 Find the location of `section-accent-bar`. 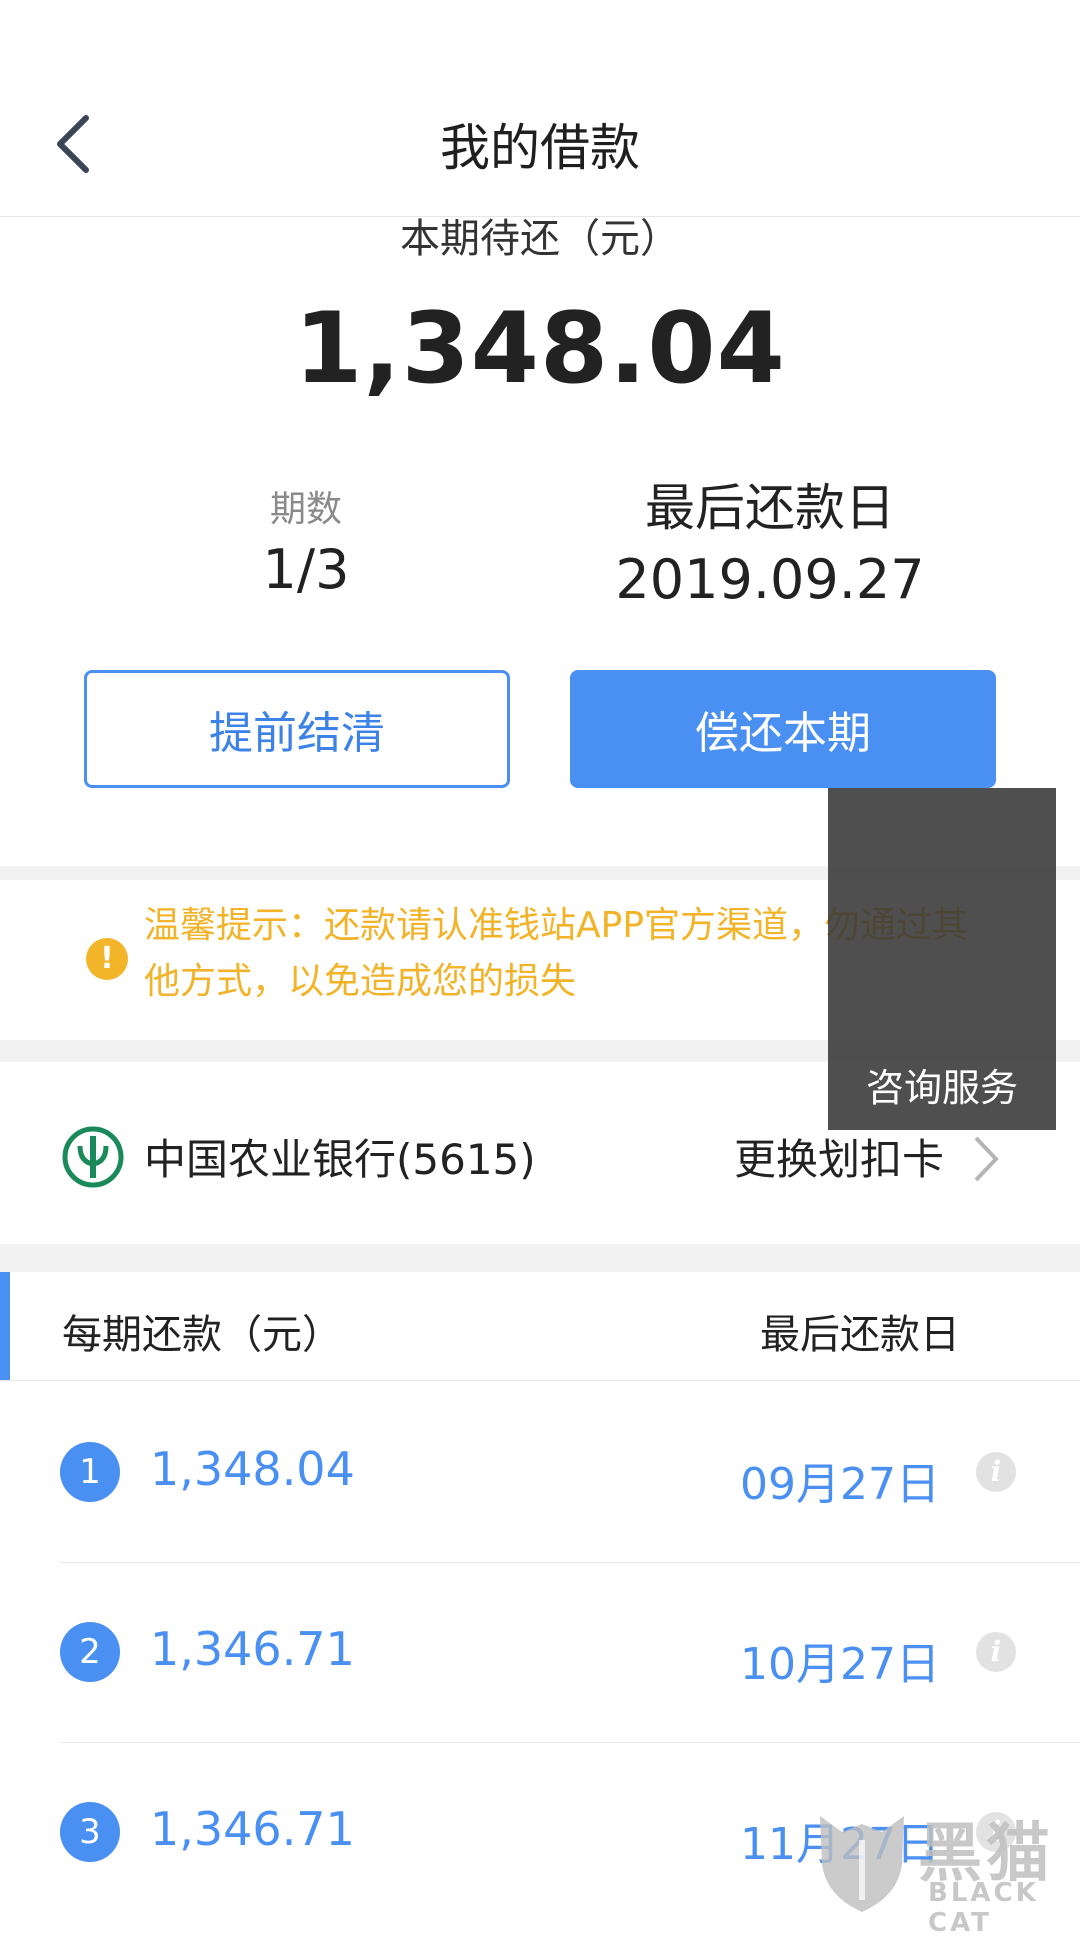

section-accent-bar is located at coordinates (5, 1326).